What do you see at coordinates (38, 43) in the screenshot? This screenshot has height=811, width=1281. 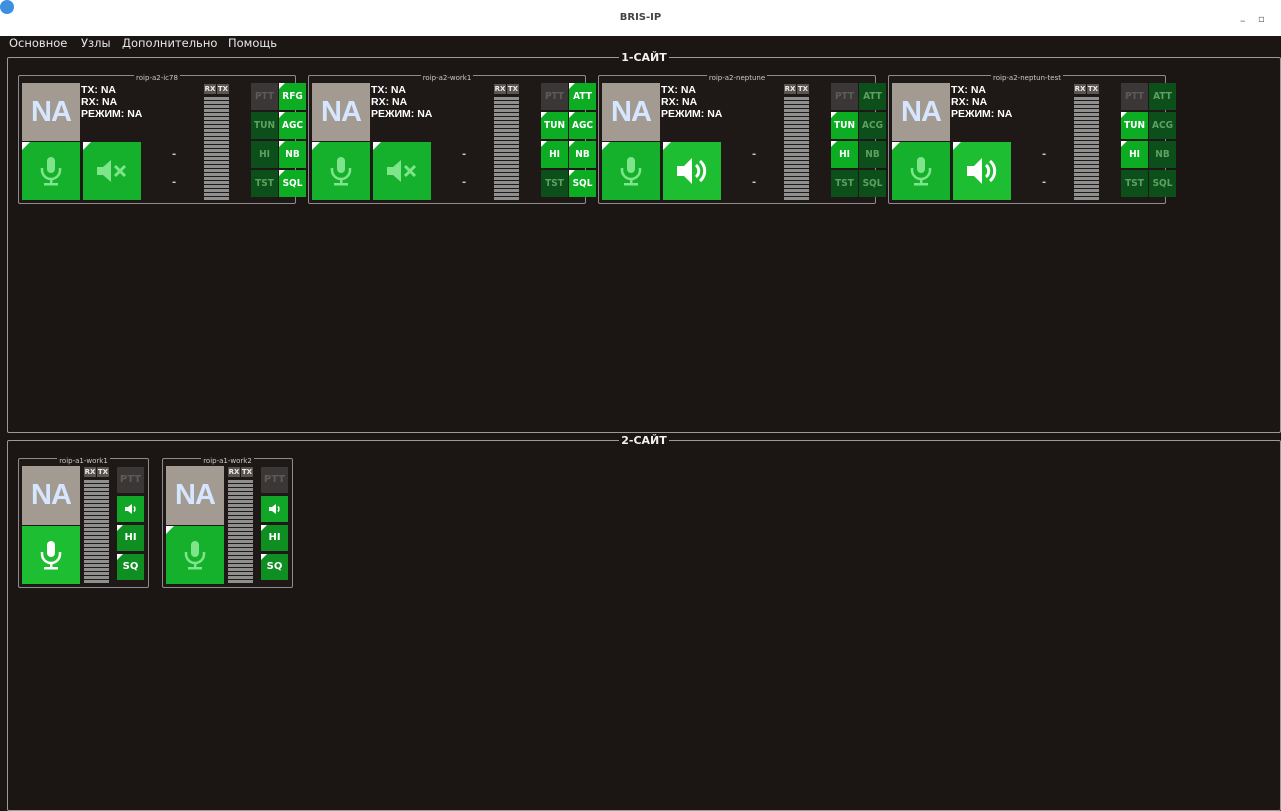 I see `menu-item-main: Основное` at bounding box center [38, 43].